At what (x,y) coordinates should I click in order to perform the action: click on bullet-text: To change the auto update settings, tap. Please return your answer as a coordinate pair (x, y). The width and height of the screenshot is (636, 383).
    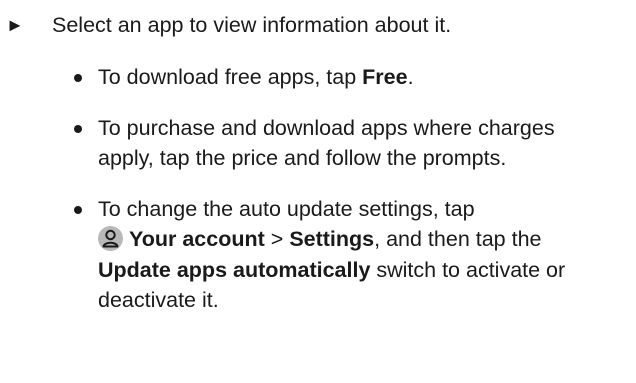
    Looking at the image, I should click on (286, 208).